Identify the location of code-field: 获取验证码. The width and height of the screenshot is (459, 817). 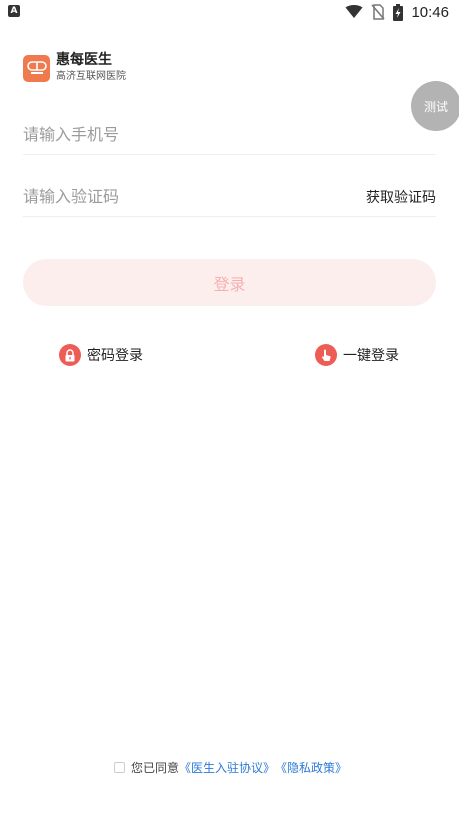
(229, 197).